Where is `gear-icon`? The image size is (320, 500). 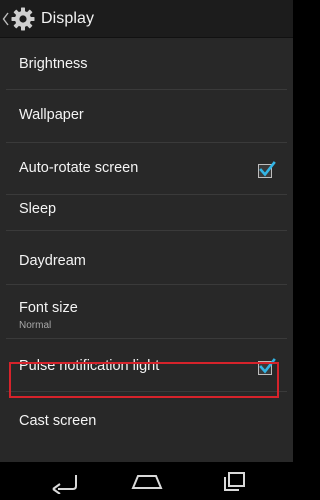
gear-icon is located at coordinates (23, 18).